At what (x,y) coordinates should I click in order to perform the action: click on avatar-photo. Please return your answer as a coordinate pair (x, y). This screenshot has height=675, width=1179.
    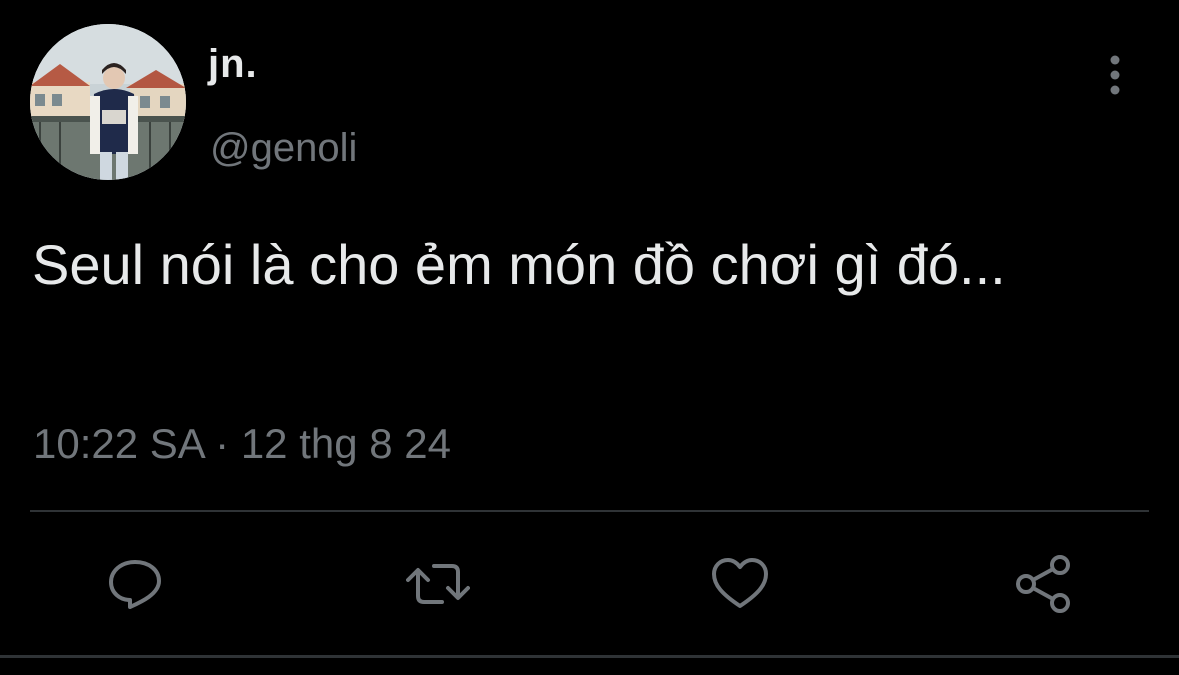
    Looking at the image, I should click on (108, 102).